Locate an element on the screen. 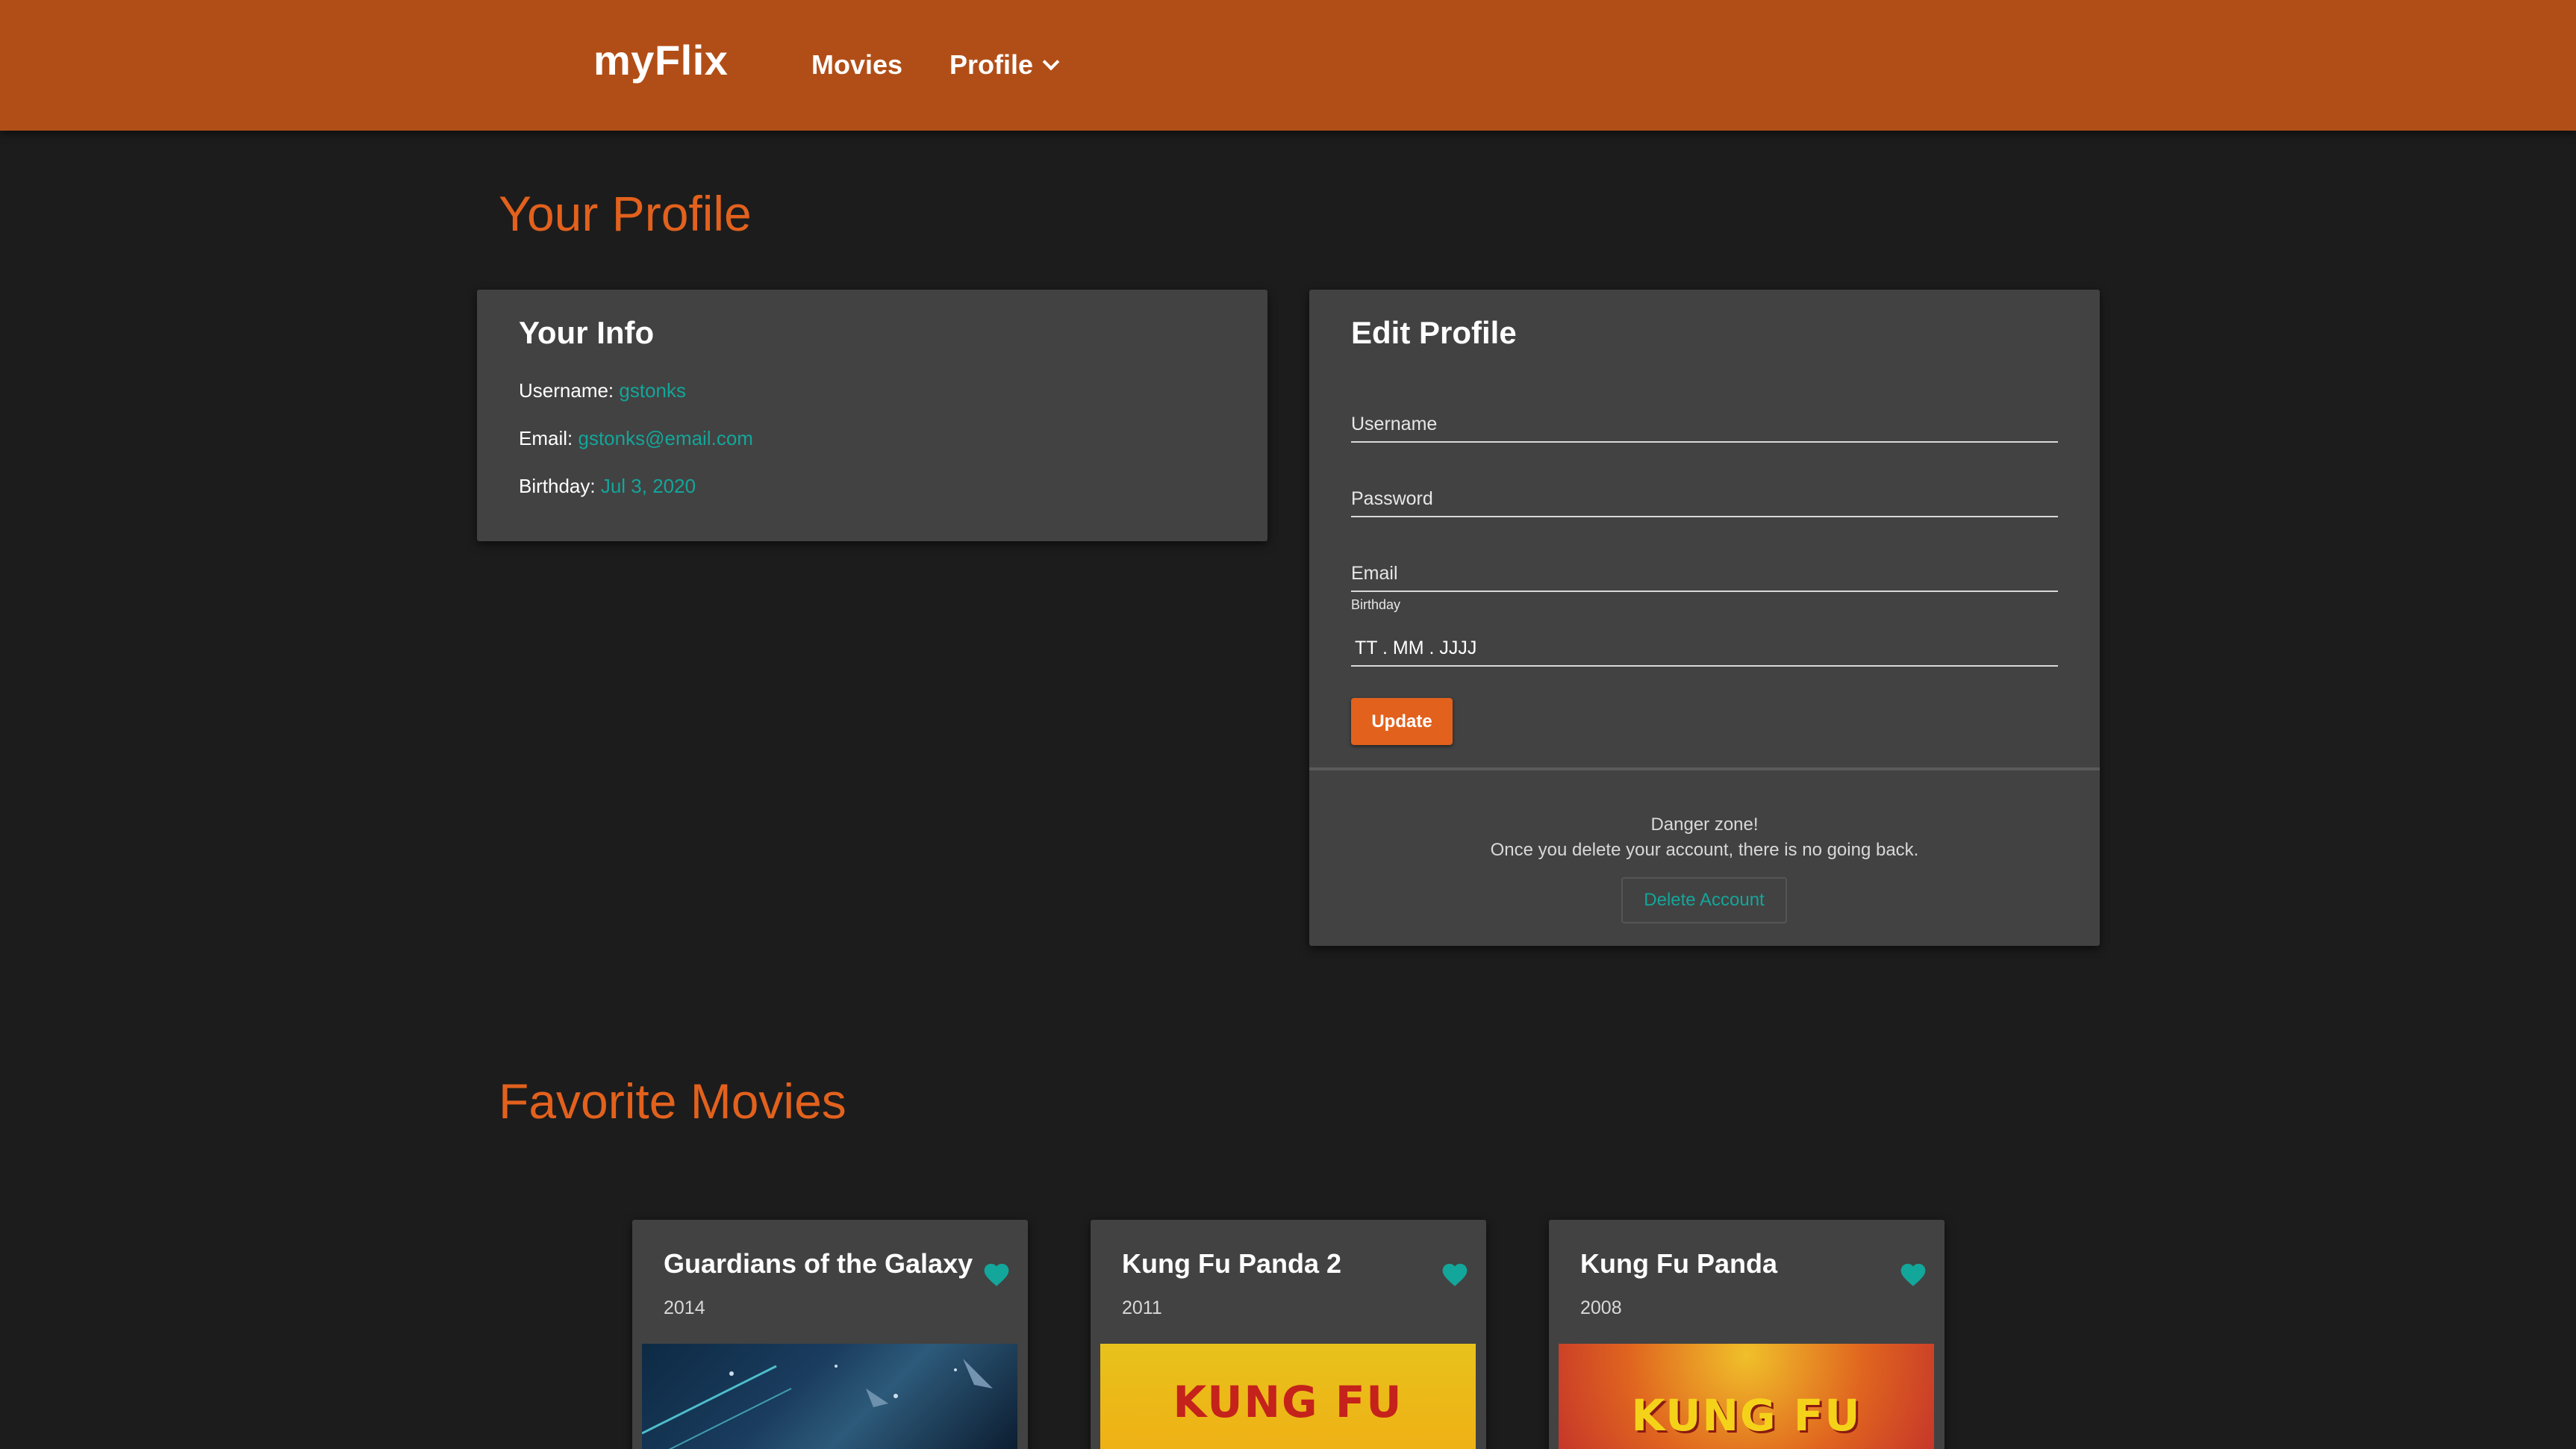 The image size is (2576, 1449). password-field: Password is located at coordinates (1704, 495).